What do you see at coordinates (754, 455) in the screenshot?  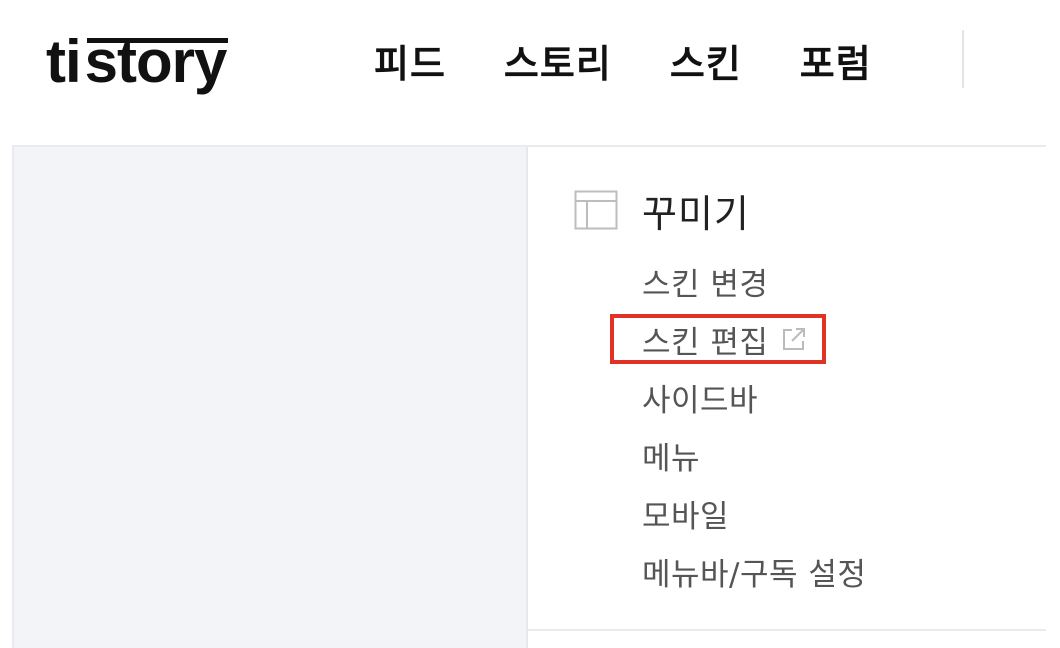 I see `menu-item-menu: 메뉴` at bounding box center [754, 455].